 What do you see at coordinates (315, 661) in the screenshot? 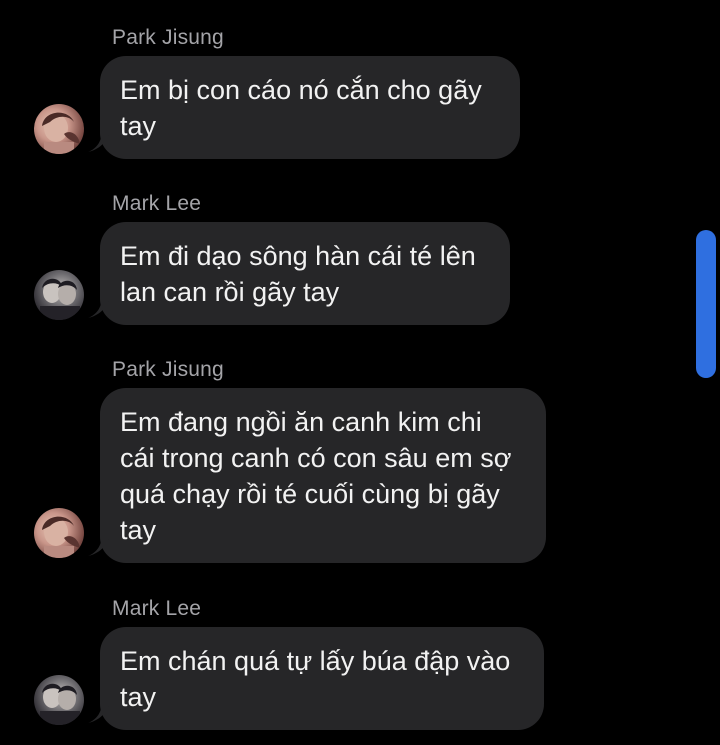
I see `message-line: Em chán quá tự lấy búa đập vào` at bounding box center [315, 661].